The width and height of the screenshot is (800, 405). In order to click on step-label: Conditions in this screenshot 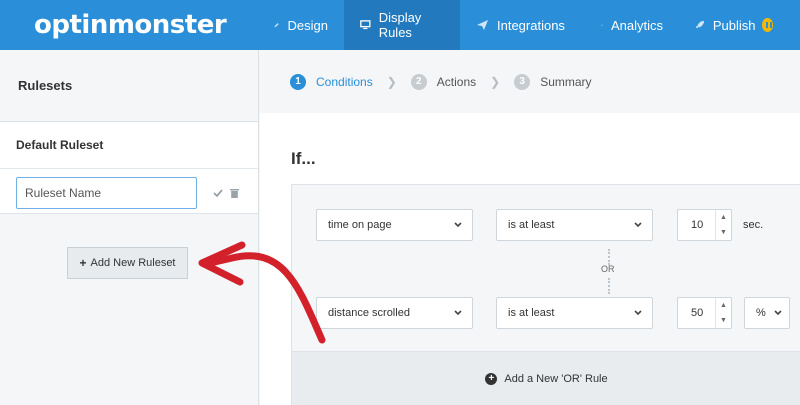, I will do `click(344, 81)`.